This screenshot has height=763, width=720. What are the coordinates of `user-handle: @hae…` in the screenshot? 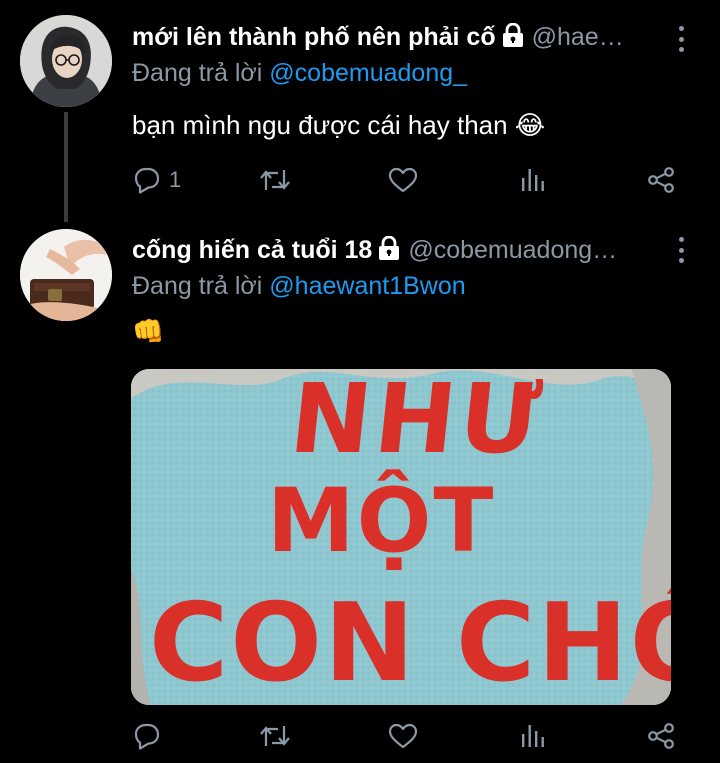 It's located at (578, 37).